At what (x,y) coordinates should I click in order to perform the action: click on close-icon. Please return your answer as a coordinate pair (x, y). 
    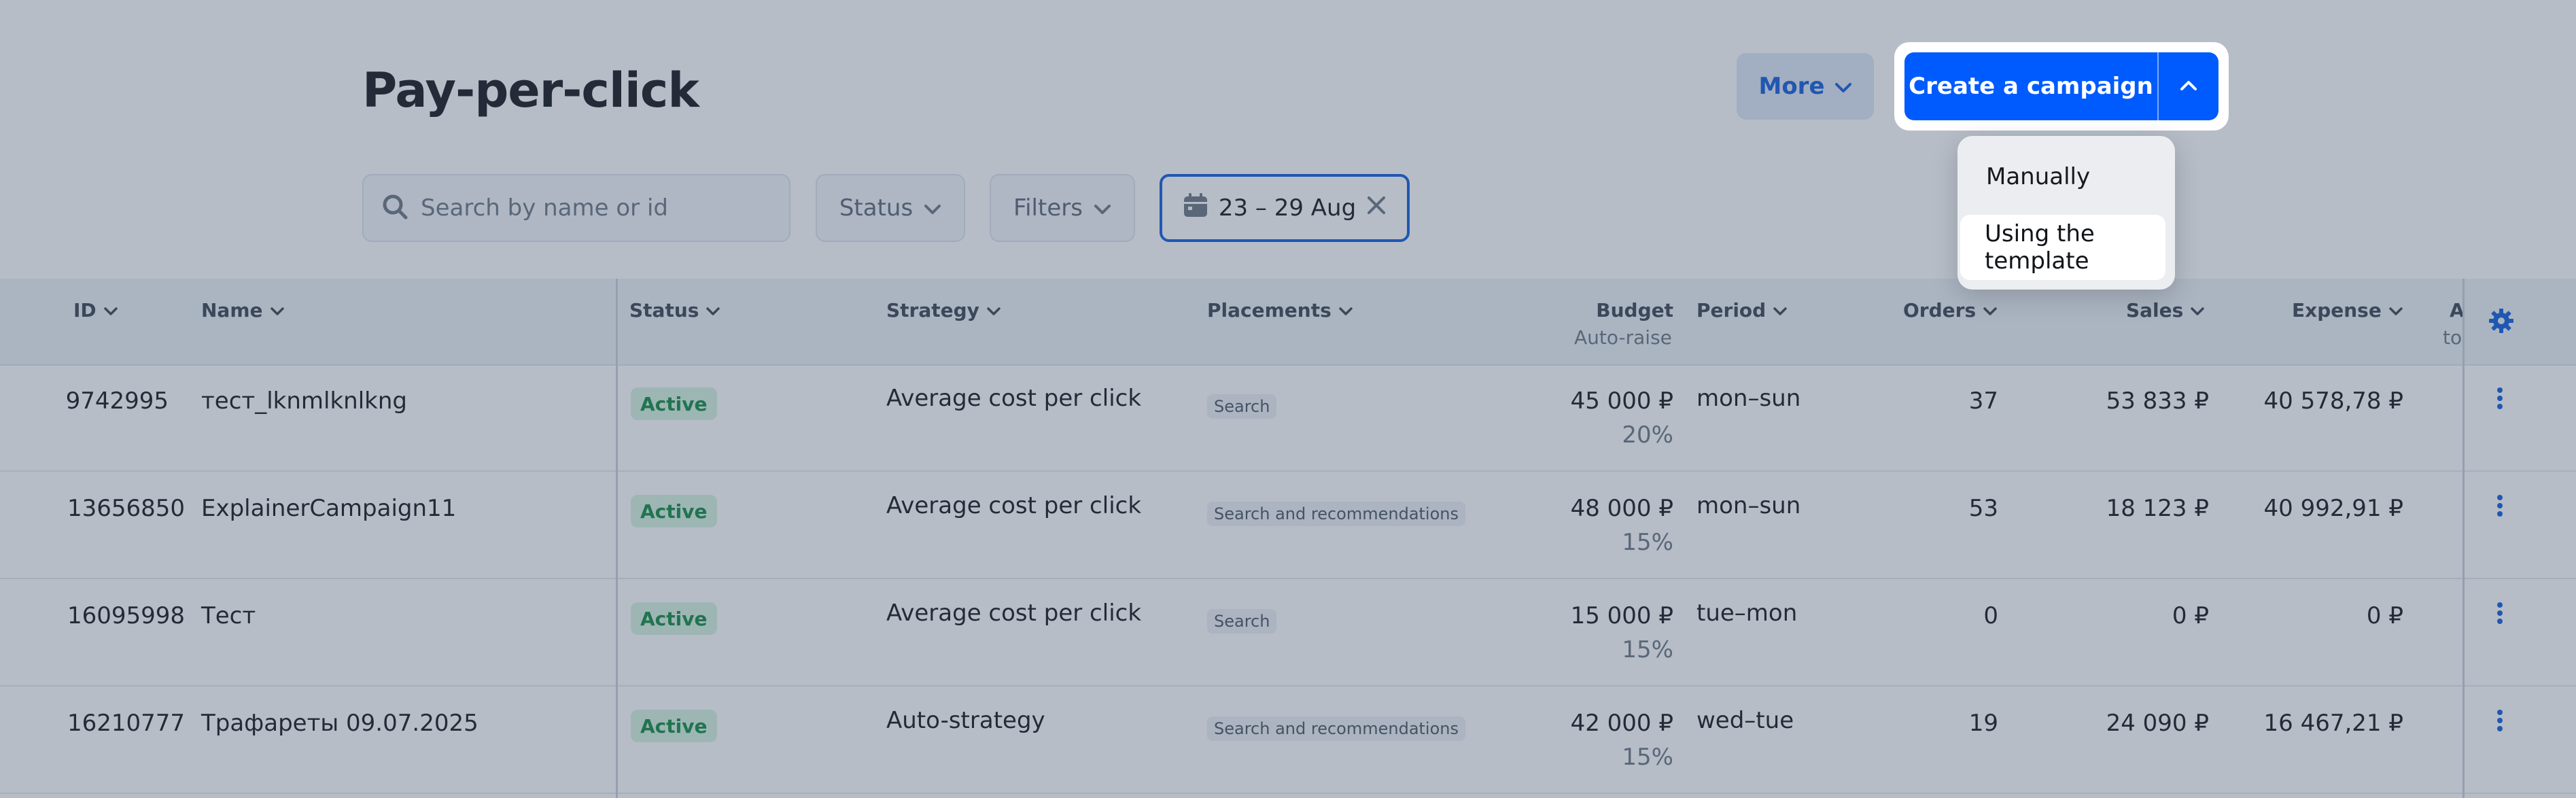
    Looking at the image, I should click on (1376, 208).